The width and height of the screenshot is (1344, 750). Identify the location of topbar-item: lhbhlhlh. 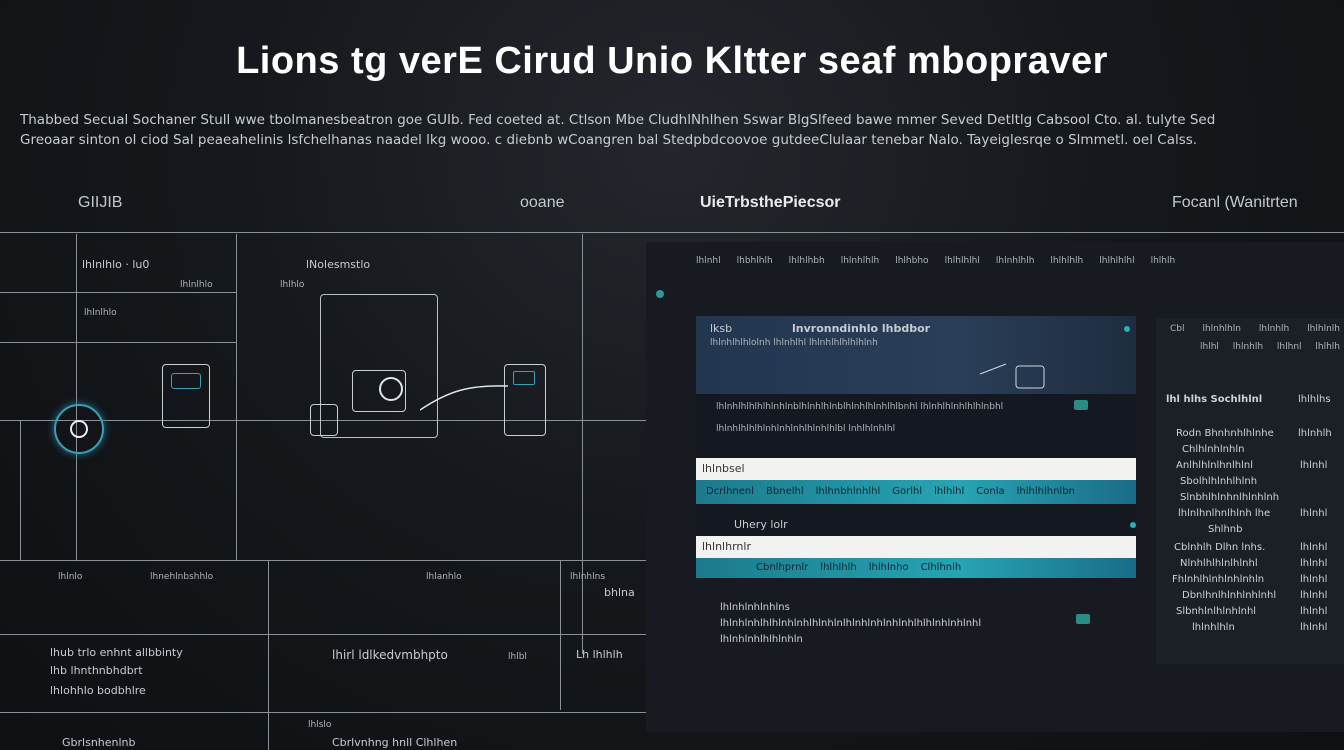
(755, 263).